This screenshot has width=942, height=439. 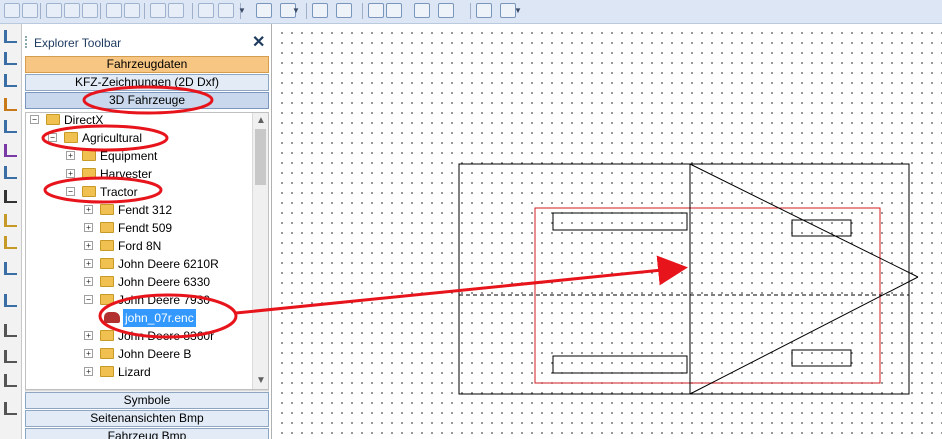 What do you see at coordinates (620, 221) in the screenshot?
I see `wheel-front-left` at bounding box center [620, 221].